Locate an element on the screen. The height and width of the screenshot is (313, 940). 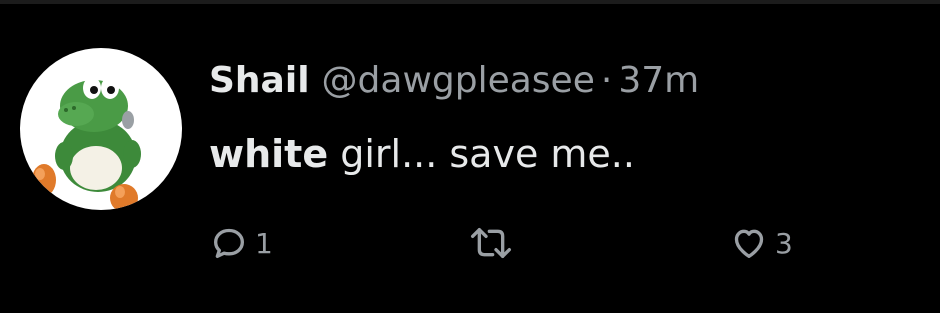
tweet-text: white girl... save me.. is located at coordinates (422, 154).